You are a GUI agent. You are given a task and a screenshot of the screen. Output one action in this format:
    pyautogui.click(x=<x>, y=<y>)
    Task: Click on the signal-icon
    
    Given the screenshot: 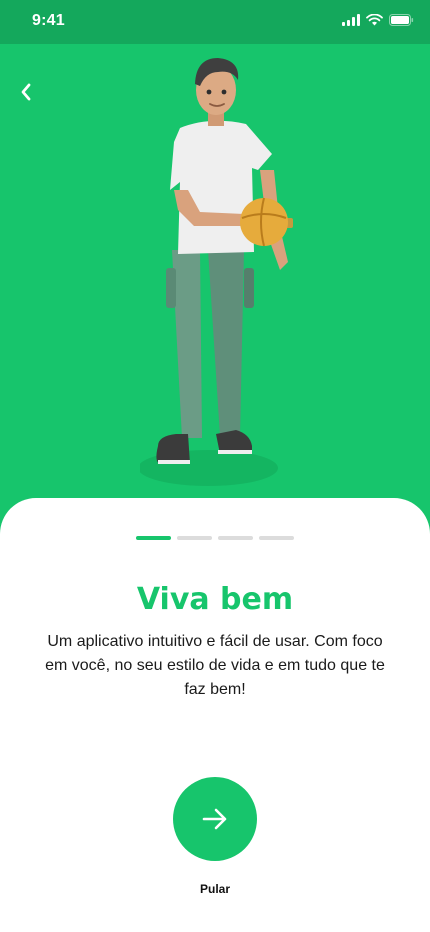 What is the action you would take?
    pyautogui.click(x=351, y=20)
    